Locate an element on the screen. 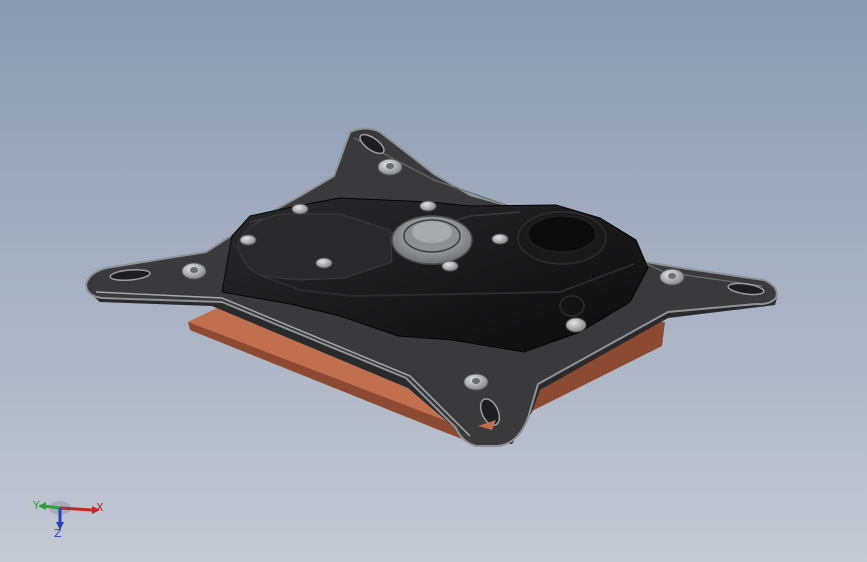 Image resolution: width=867 pixels, height=562 pixels. axis-z-label: Z is located at coordinates (58, 533).